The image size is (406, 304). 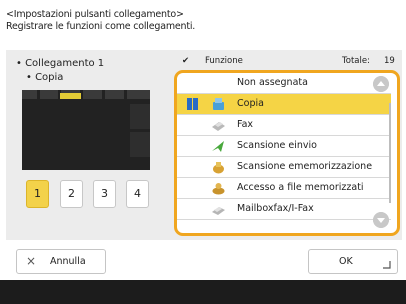 I want to click on ok-label: OK, so click(x=346, y=261).